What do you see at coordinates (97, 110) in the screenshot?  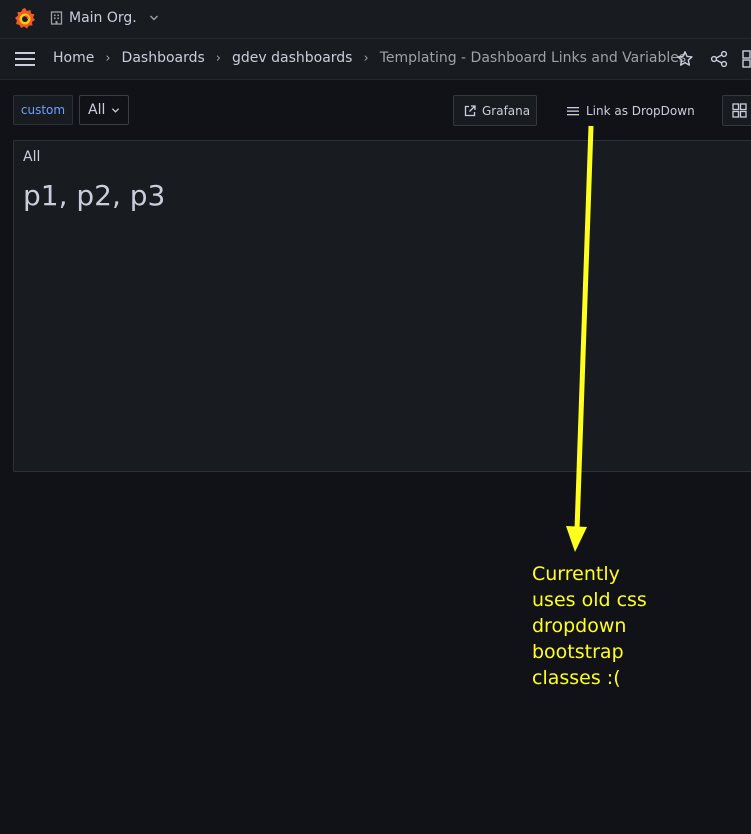 I see `variable-value: All` at bounding box center [97, 110].